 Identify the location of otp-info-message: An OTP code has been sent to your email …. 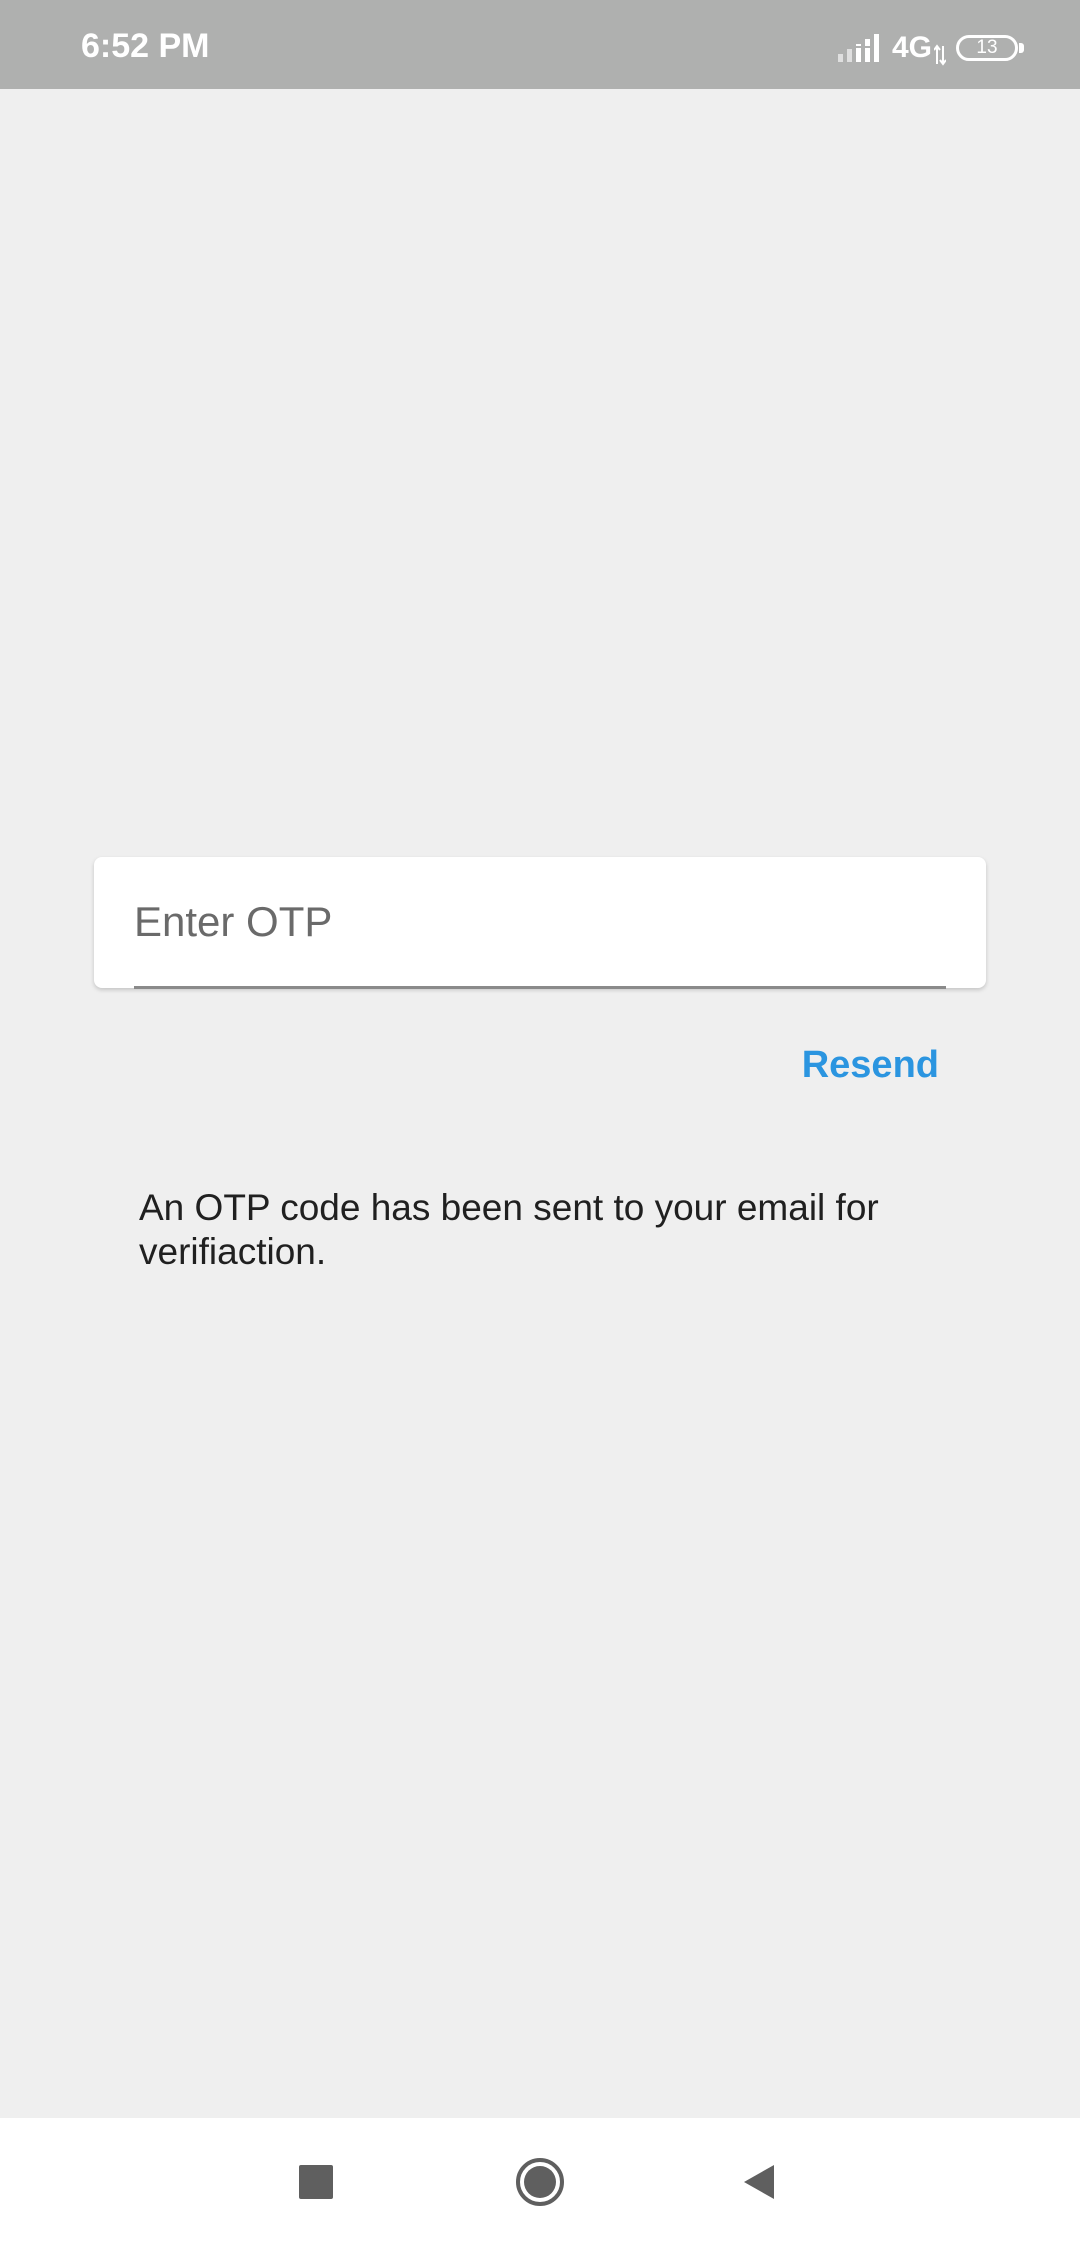
(509, 1229).